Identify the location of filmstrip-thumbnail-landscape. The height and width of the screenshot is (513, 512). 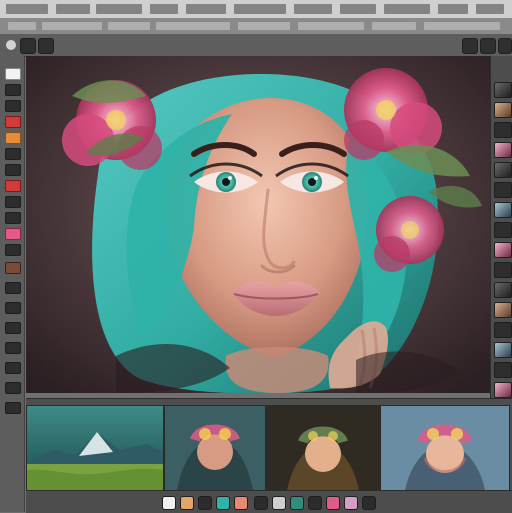
(95, 448).